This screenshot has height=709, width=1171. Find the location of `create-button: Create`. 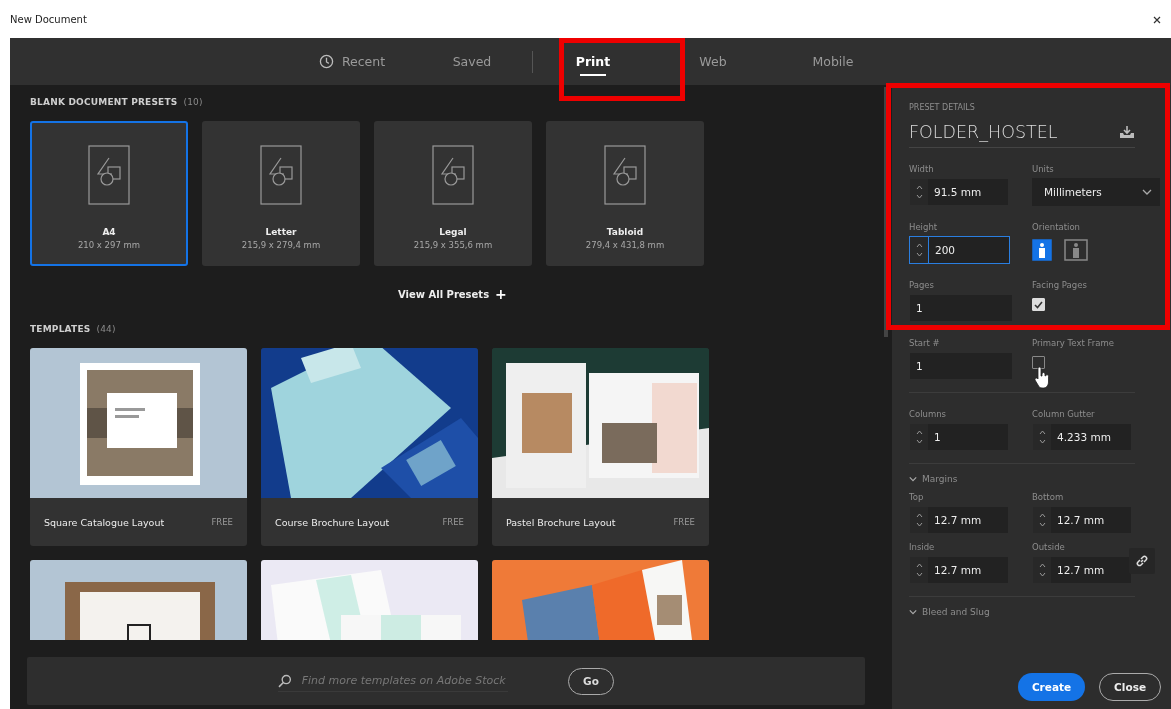

create-button: Create is located at coordinates (1051, 687).